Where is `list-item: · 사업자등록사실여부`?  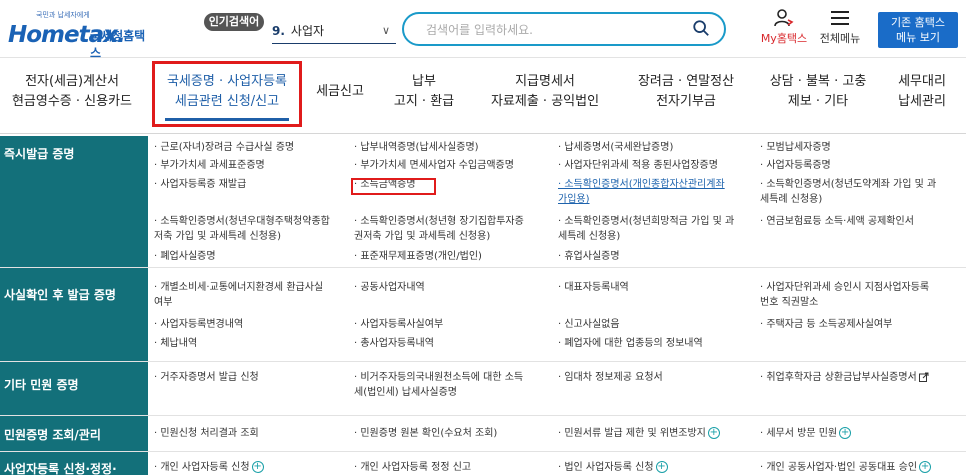 list-item: · 사업자등록사실여부 is located at coordinates (398, 324).